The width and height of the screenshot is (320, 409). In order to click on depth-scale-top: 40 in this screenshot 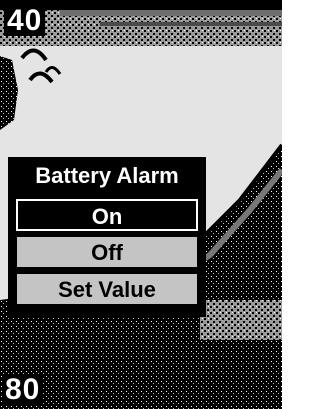, I will do `click(25, 21)`.